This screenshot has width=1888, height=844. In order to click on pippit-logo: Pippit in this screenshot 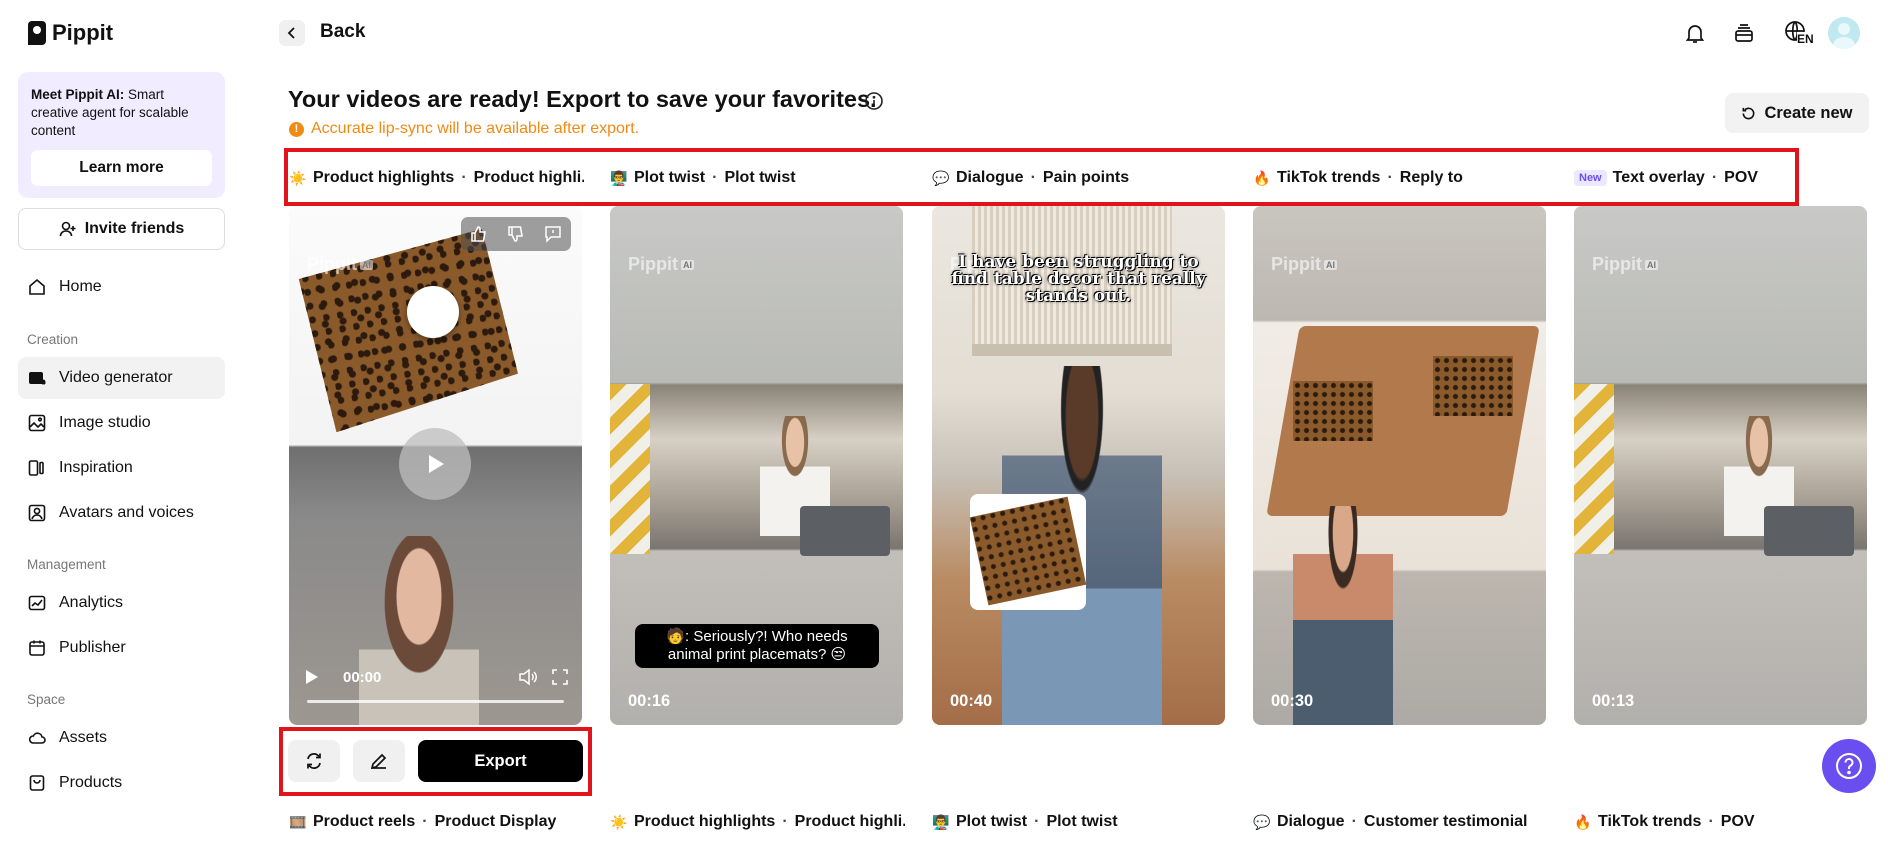, I will do `click(70, 33)`.